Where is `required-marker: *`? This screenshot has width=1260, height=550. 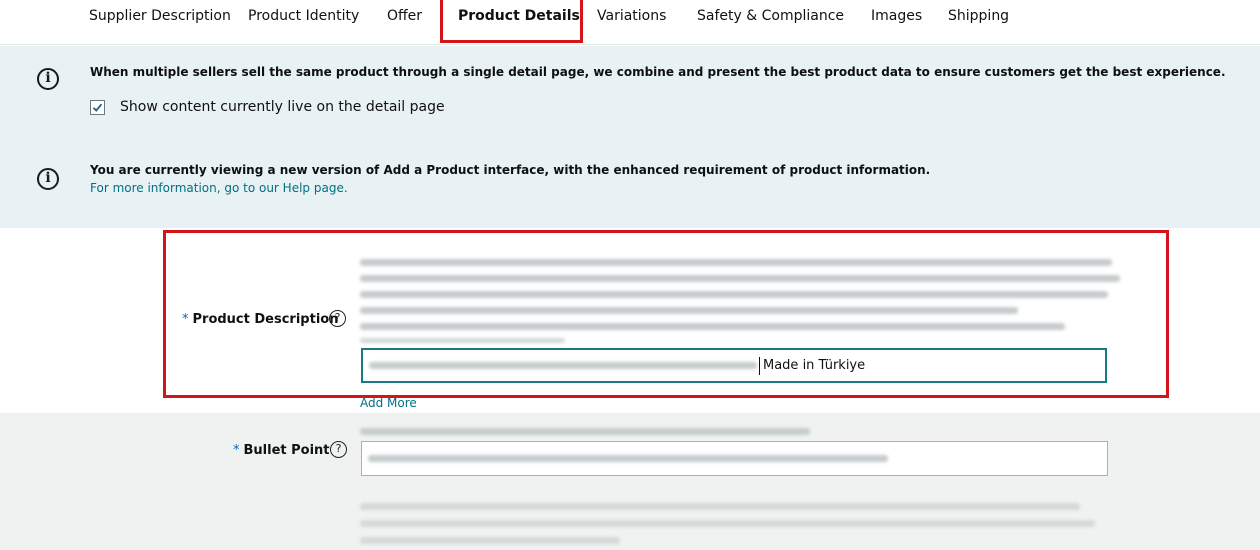
required-marker: * is located at coordinates (236, 450).